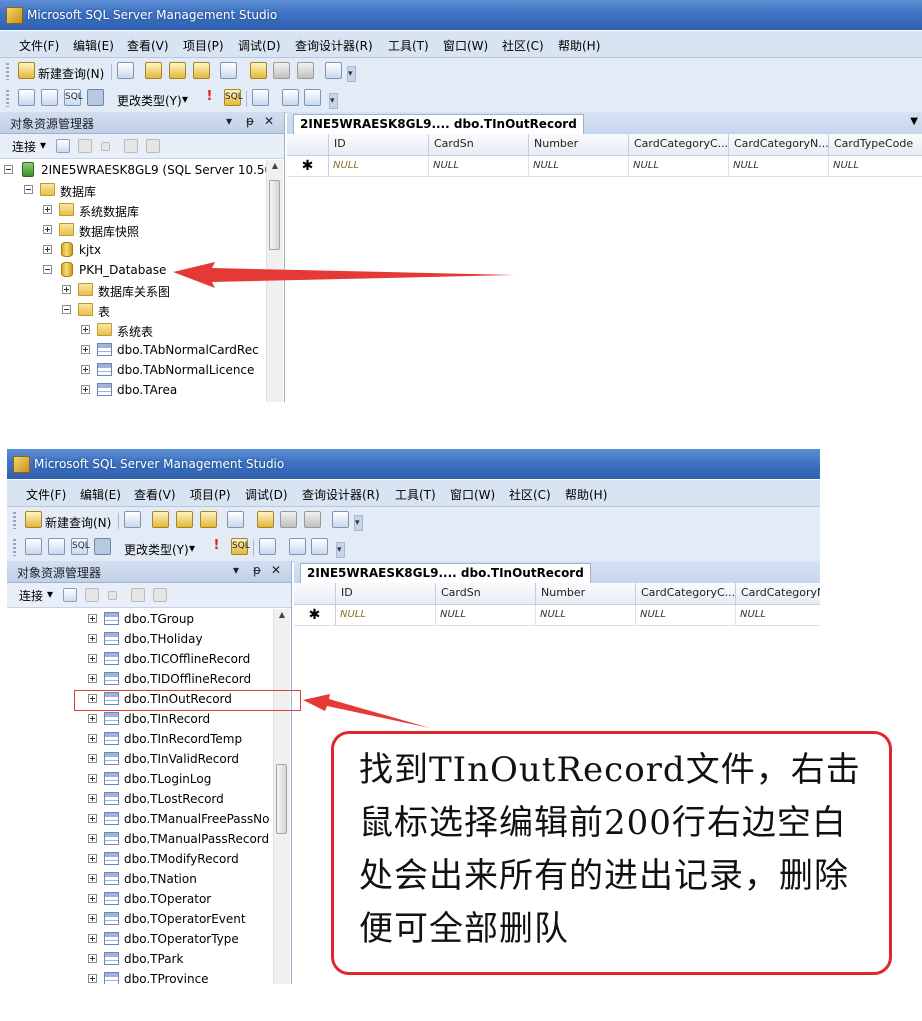 The width and height of the screenshot is (922, 1021). What do you see at coordinates (140, 799) in the screenshot?
I see `tree-node-table: dbo.TLostRecord` at bounding box center [140, 799].